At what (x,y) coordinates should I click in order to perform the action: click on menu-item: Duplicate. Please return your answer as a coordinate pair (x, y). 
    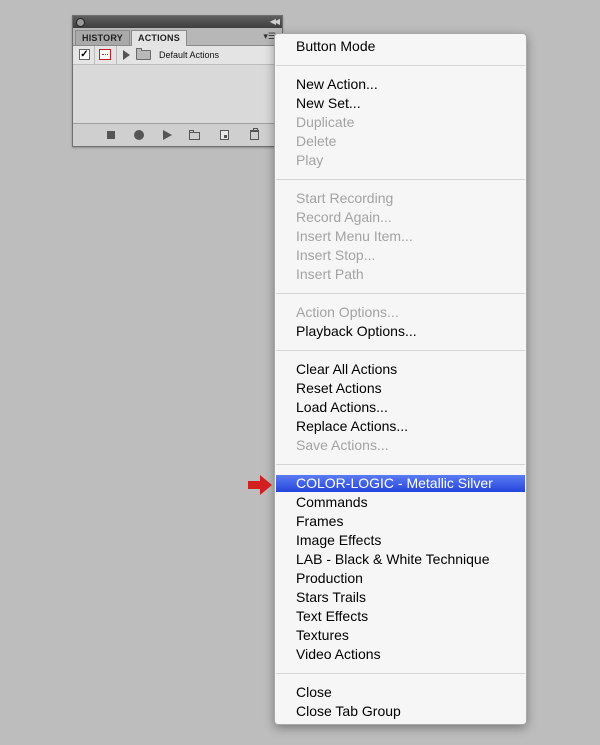
    Looking at the image, I should click on (325, 122).